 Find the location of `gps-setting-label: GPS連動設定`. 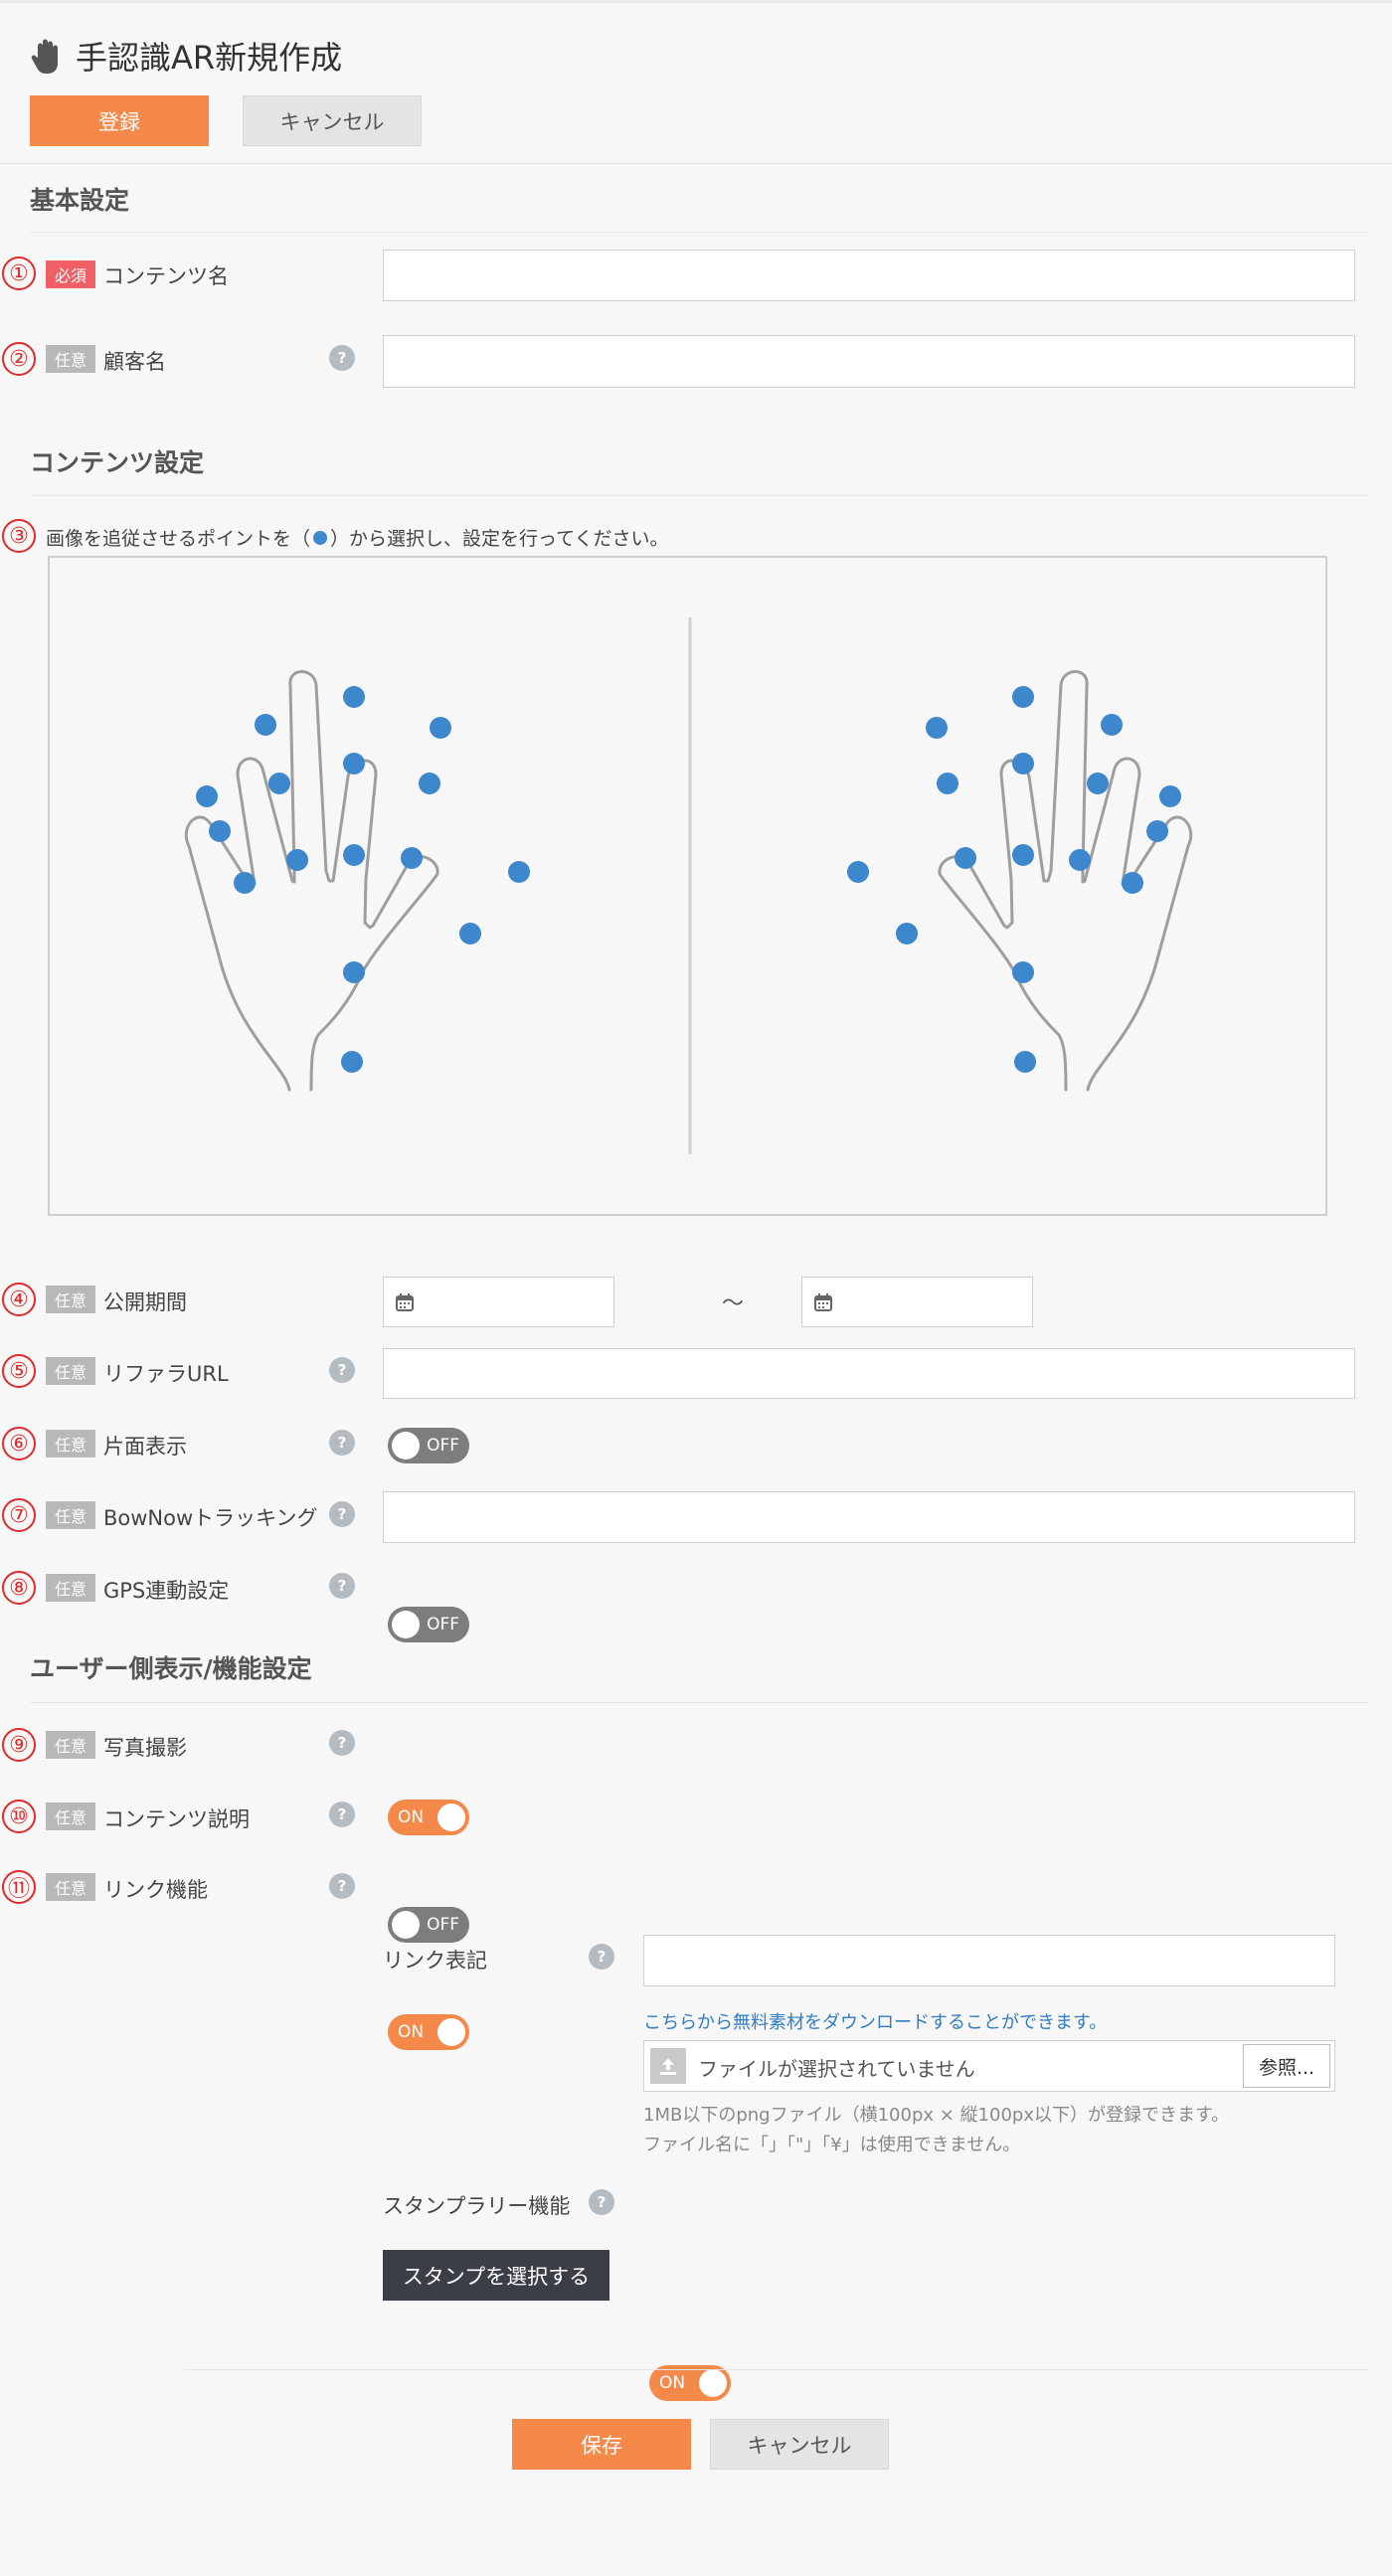

gps-setting-label: GPS連動設定 is located at coordinates (167, 1591).